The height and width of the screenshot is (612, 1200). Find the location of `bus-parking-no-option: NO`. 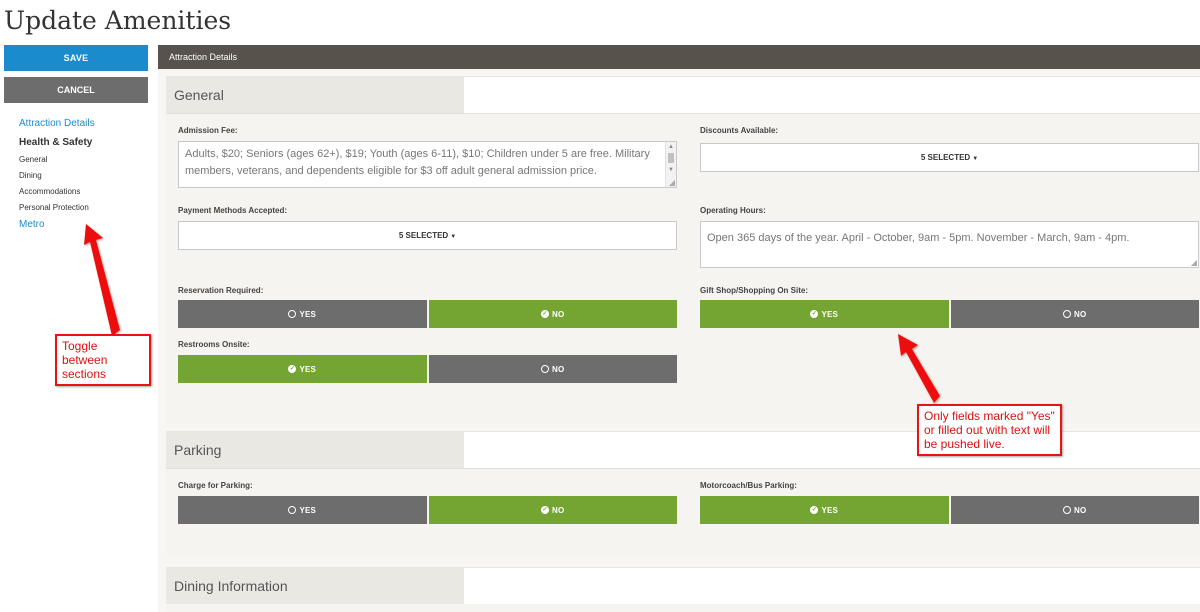

bus-parking-no-option: NO is located at coordinates (1073, 510).